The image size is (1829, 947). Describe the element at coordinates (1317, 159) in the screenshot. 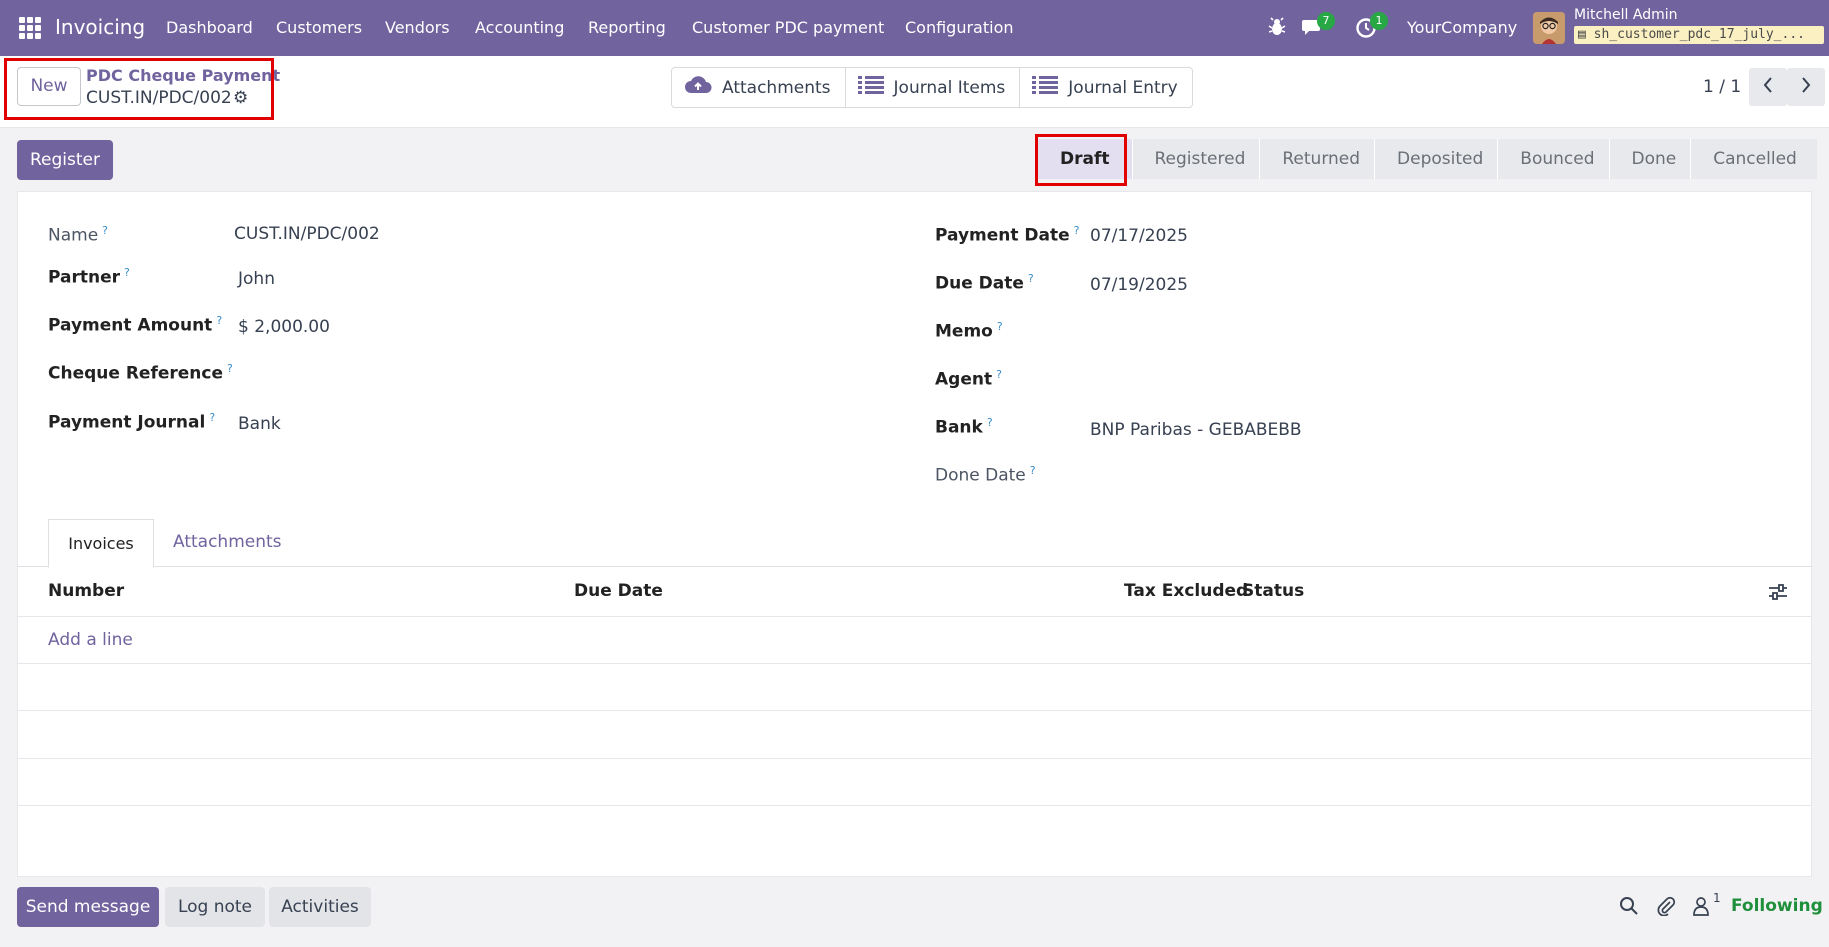

I see `stage-returned: Returned` at that location.